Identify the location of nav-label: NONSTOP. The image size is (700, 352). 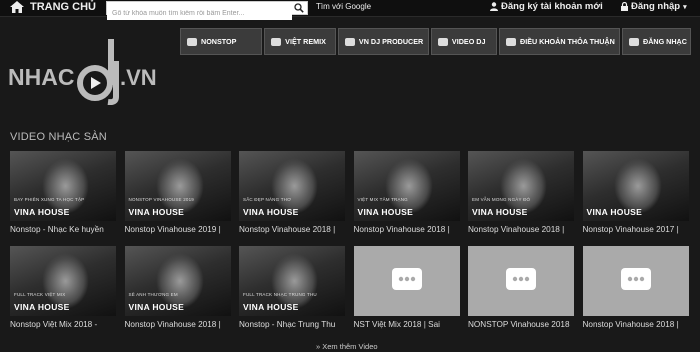
(219, 41).